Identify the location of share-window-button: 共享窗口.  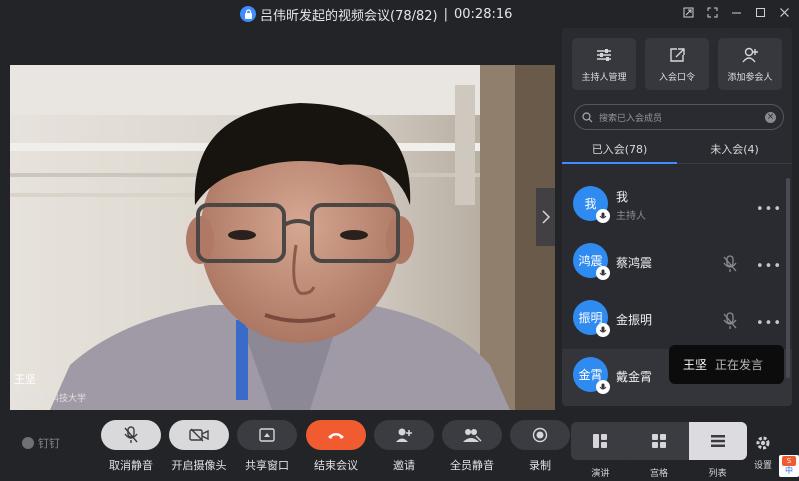
(267, 446).